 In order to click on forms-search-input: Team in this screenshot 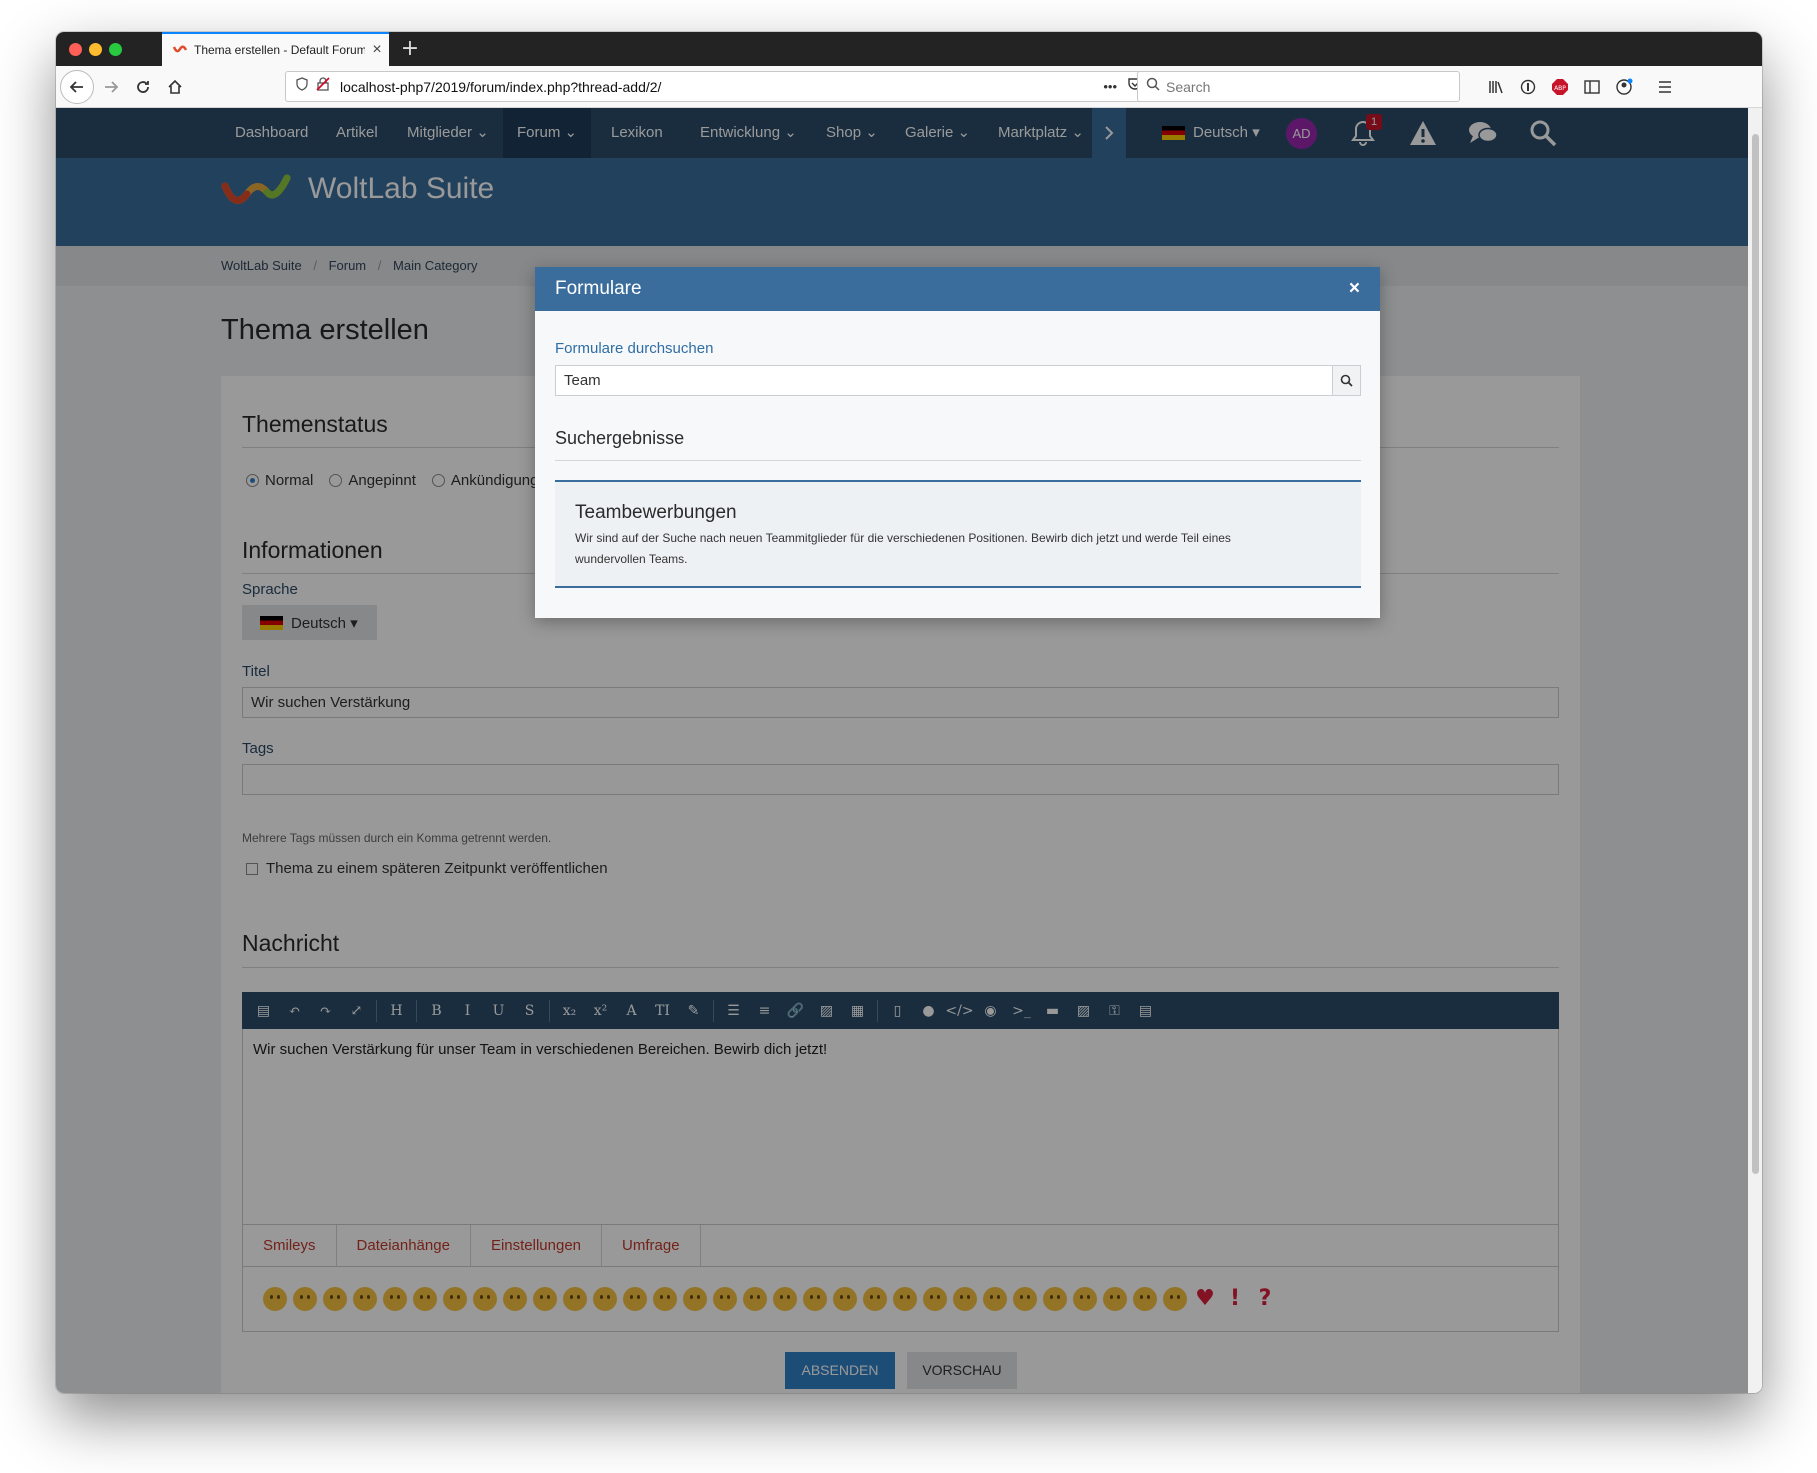, I will do `click(944, 380)`.